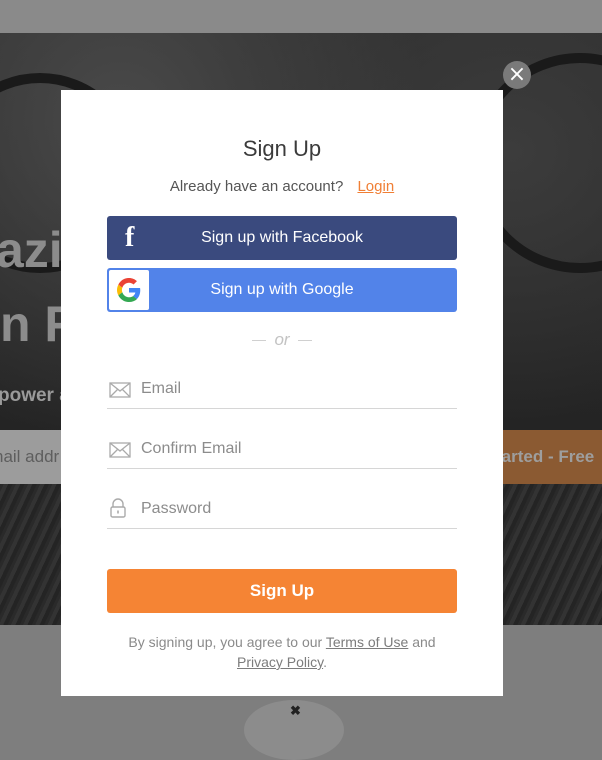  What do you see at coordinates (225, 642) in the screenshot?
I see `terms-prefix: By signing up, you agree to our` at bounding box center [225, 642].